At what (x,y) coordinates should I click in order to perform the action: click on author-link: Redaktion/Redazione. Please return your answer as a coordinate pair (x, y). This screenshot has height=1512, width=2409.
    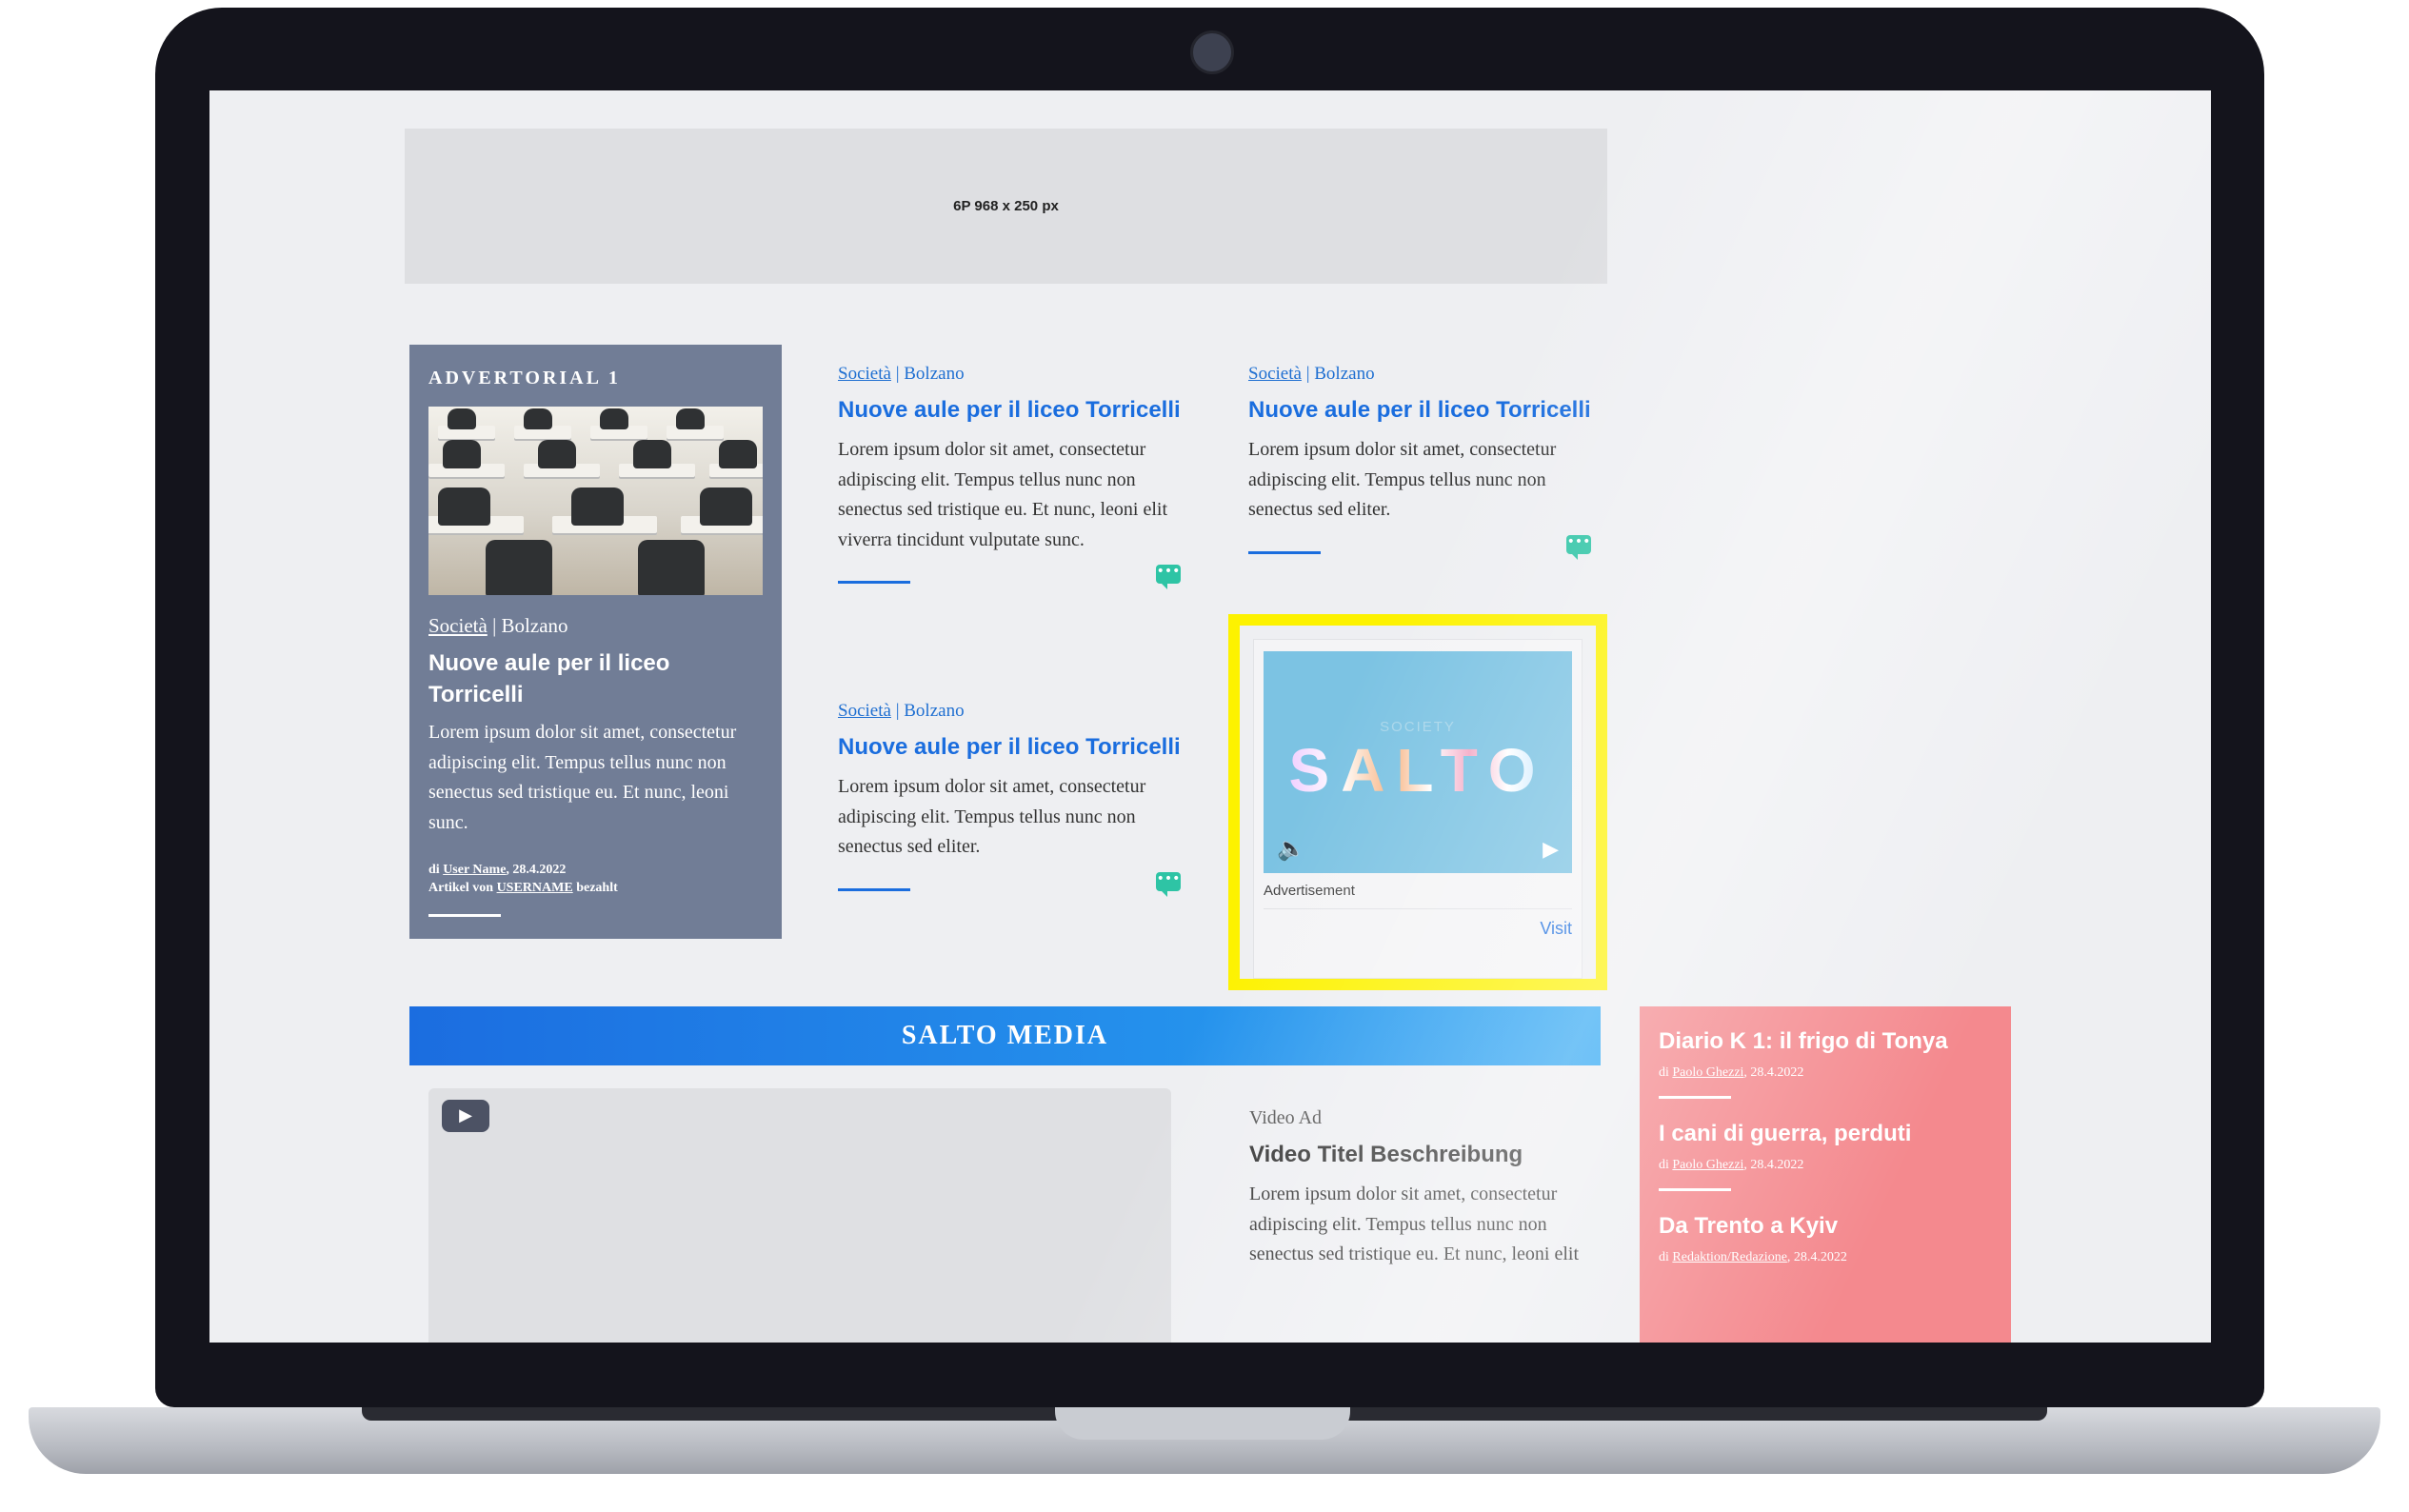
    Looking at the image, I should click on (1730, 1257).